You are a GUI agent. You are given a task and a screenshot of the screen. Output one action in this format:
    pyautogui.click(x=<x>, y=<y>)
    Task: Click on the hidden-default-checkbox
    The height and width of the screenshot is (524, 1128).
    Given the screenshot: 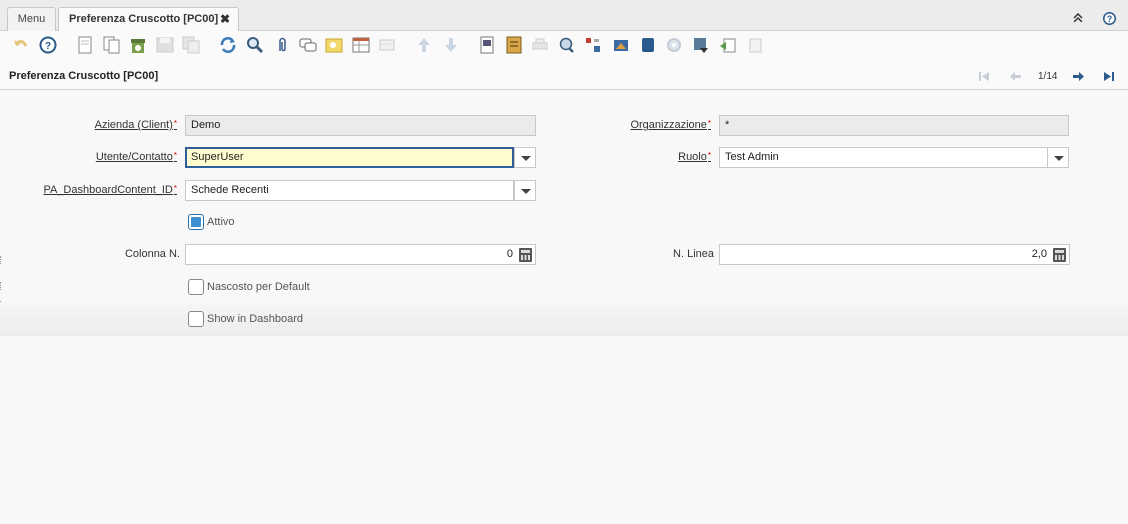 What is the action you would take?
    pyautogui.click(x=196, y=287)
    